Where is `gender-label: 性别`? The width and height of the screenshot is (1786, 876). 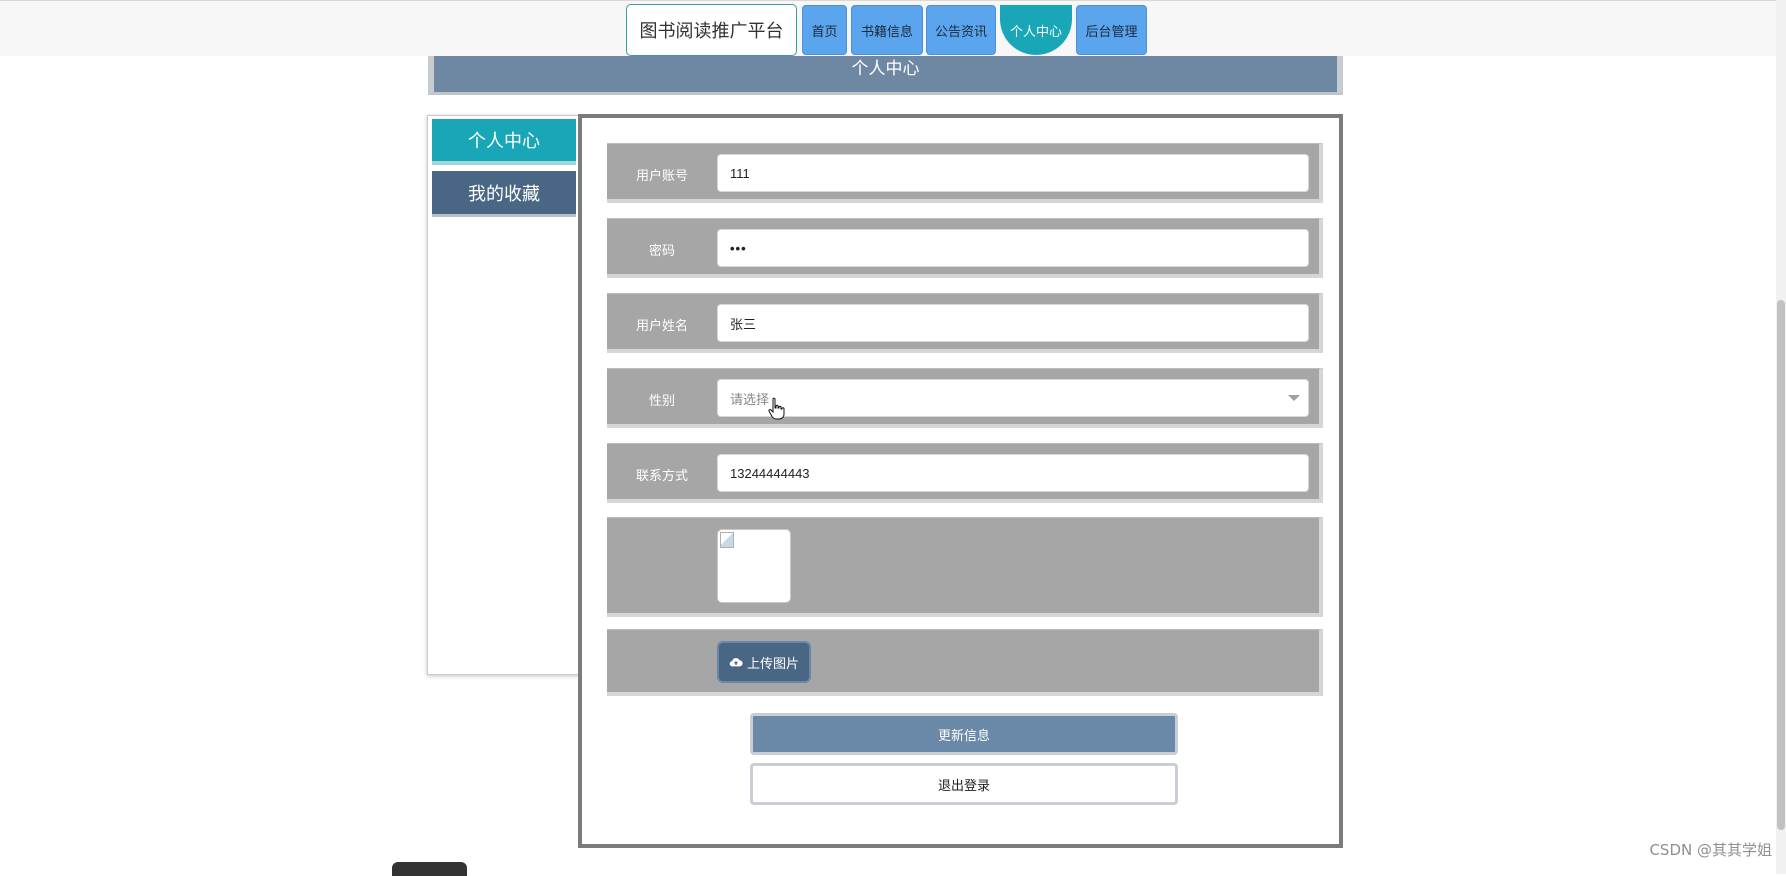 gender-label: 性别 is located at coordinates (662, 399).